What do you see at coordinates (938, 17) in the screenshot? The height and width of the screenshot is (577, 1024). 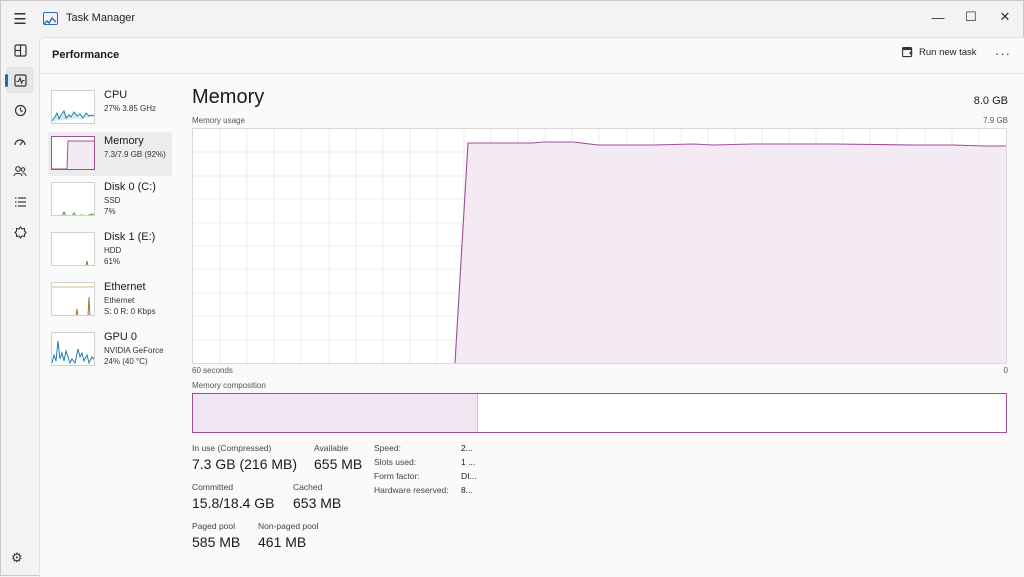 I see `minimize-button: —` at bounding box center [938, 17].